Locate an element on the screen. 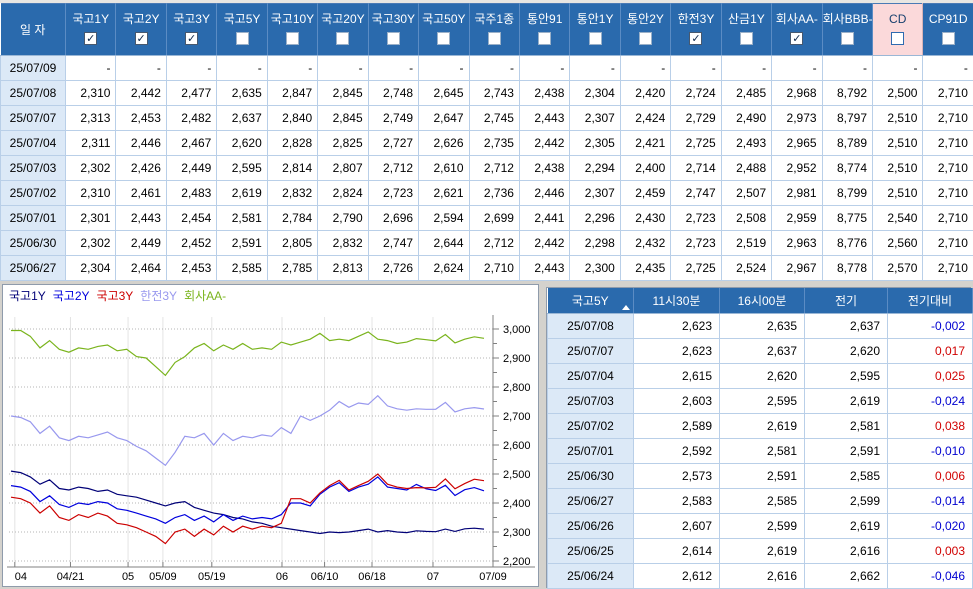 Image resolution: width=973 pixels, height=589 pixels. value-cell: 2,626 is located at coordinates (444, 143).